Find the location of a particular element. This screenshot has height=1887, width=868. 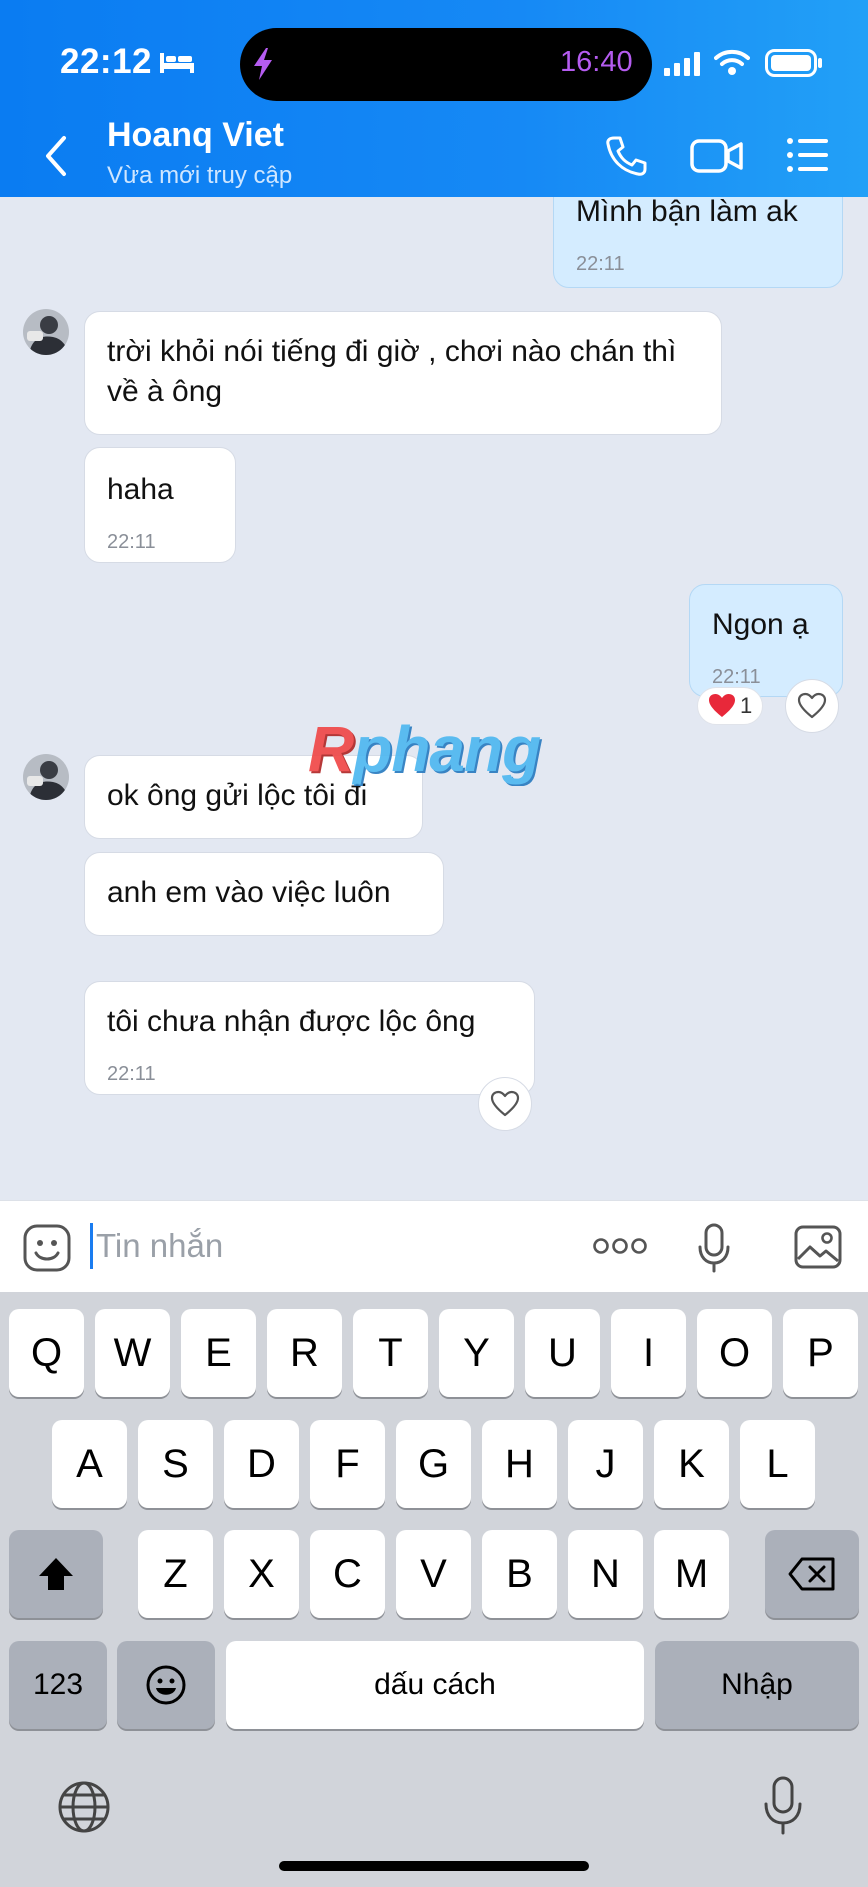

key-z: Z is located at coordinates (175, 1574).